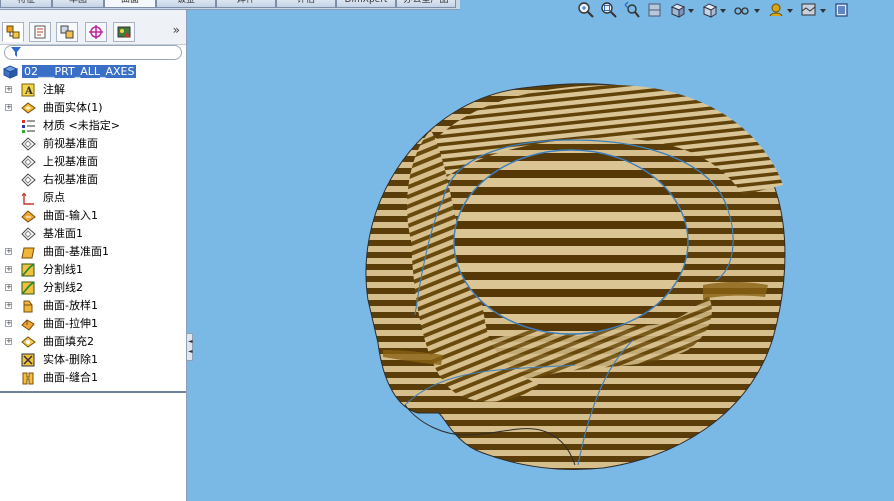  I want to click on imported-surface-icon, so click(28, 216).